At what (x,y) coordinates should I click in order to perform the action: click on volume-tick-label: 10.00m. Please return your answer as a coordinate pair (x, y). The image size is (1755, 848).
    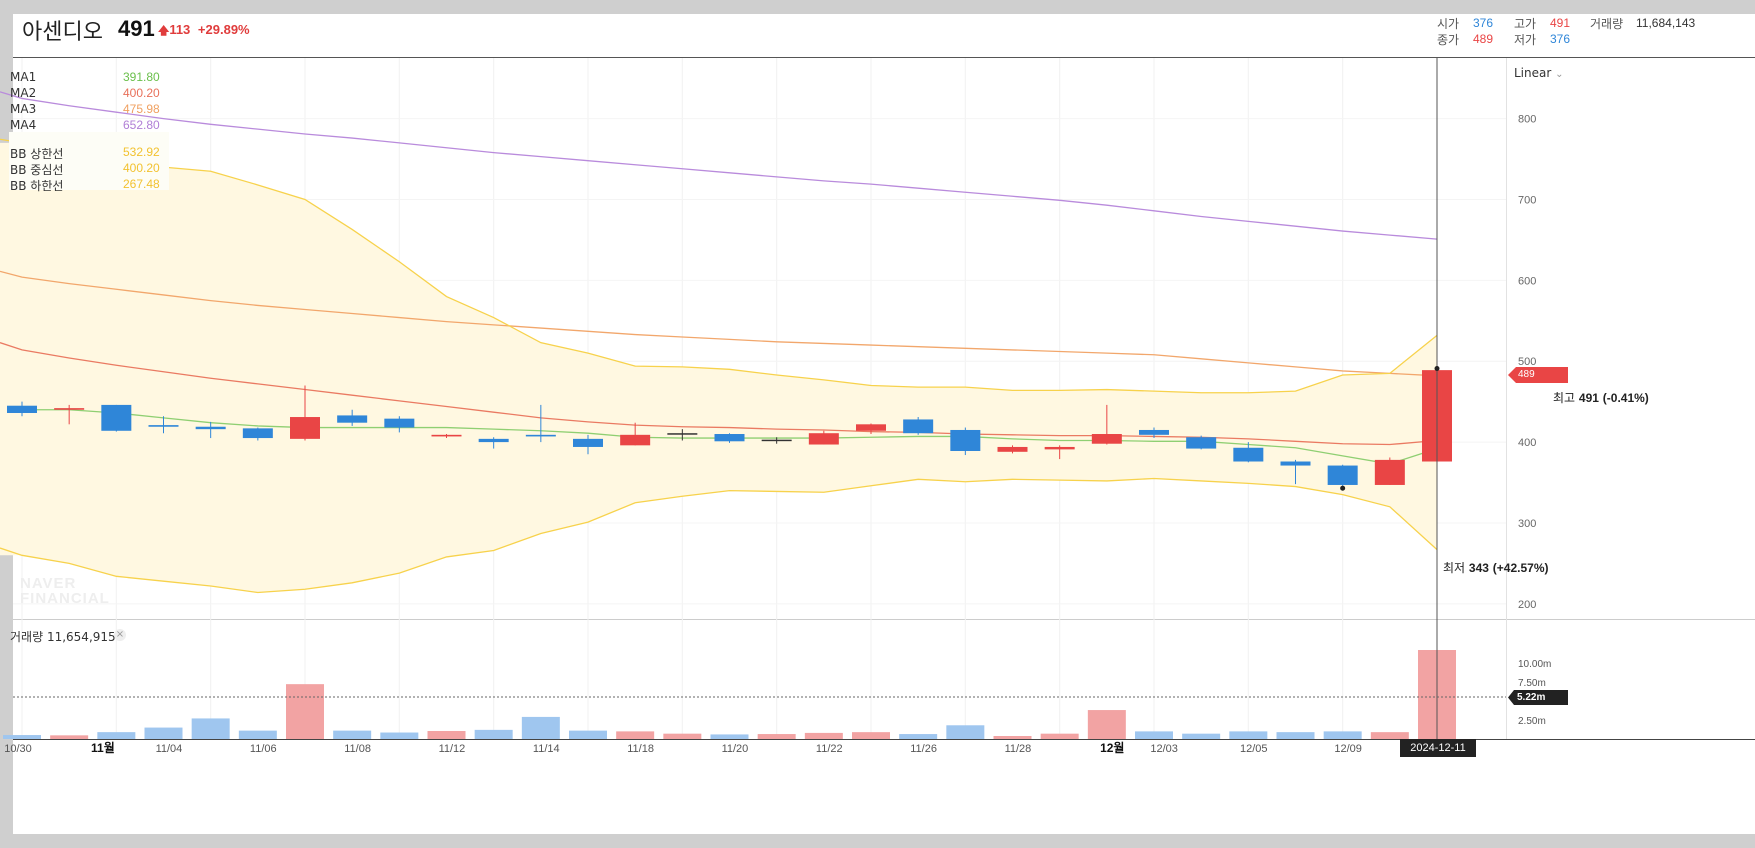
    Looking at the image, I should click on (1534, 664).